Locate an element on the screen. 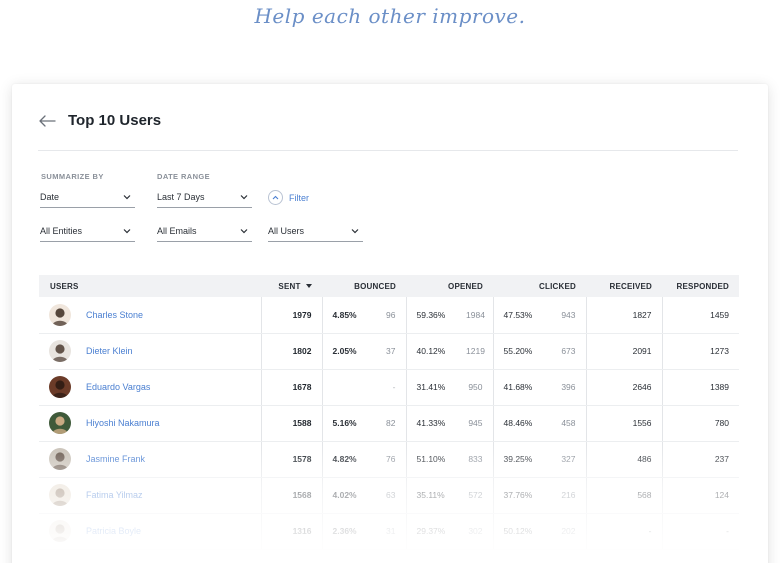 The width and height of the screenshot is (780, 563). clicked-pct: 50.12% is located at coordinates (518, 531).